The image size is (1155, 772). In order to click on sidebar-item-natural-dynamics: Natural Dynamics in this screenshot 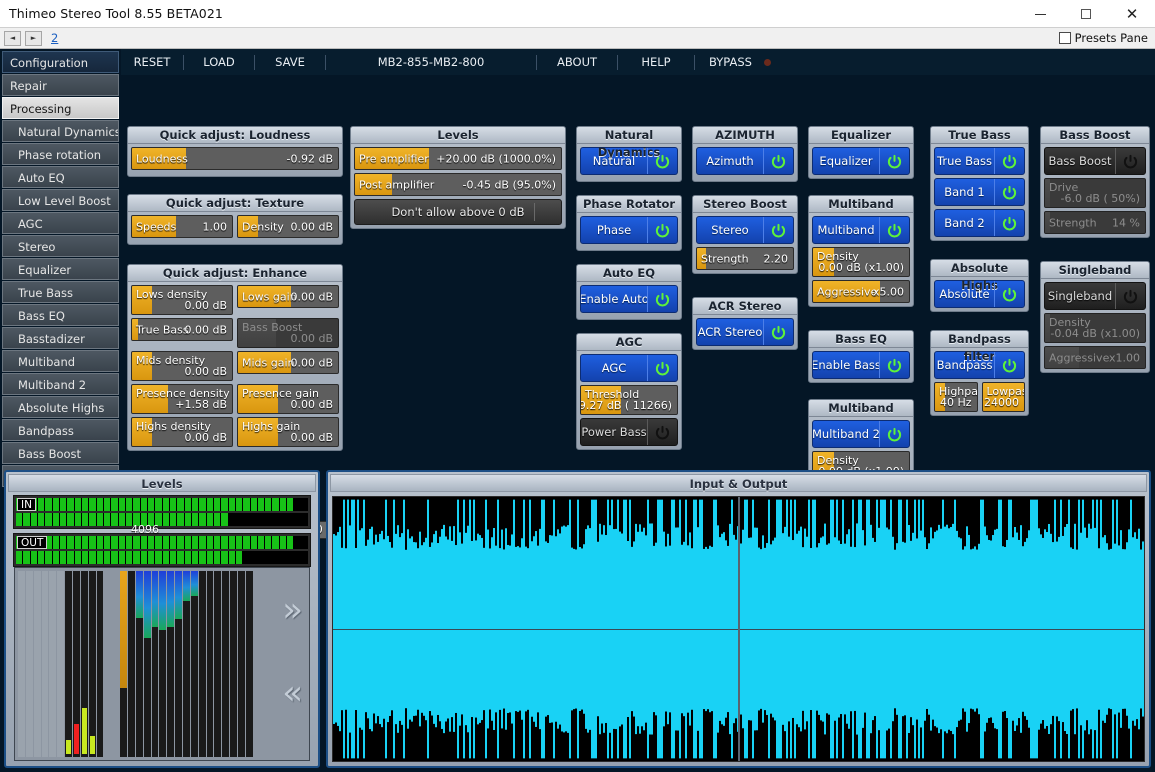, I will do `click(60, 131)`.